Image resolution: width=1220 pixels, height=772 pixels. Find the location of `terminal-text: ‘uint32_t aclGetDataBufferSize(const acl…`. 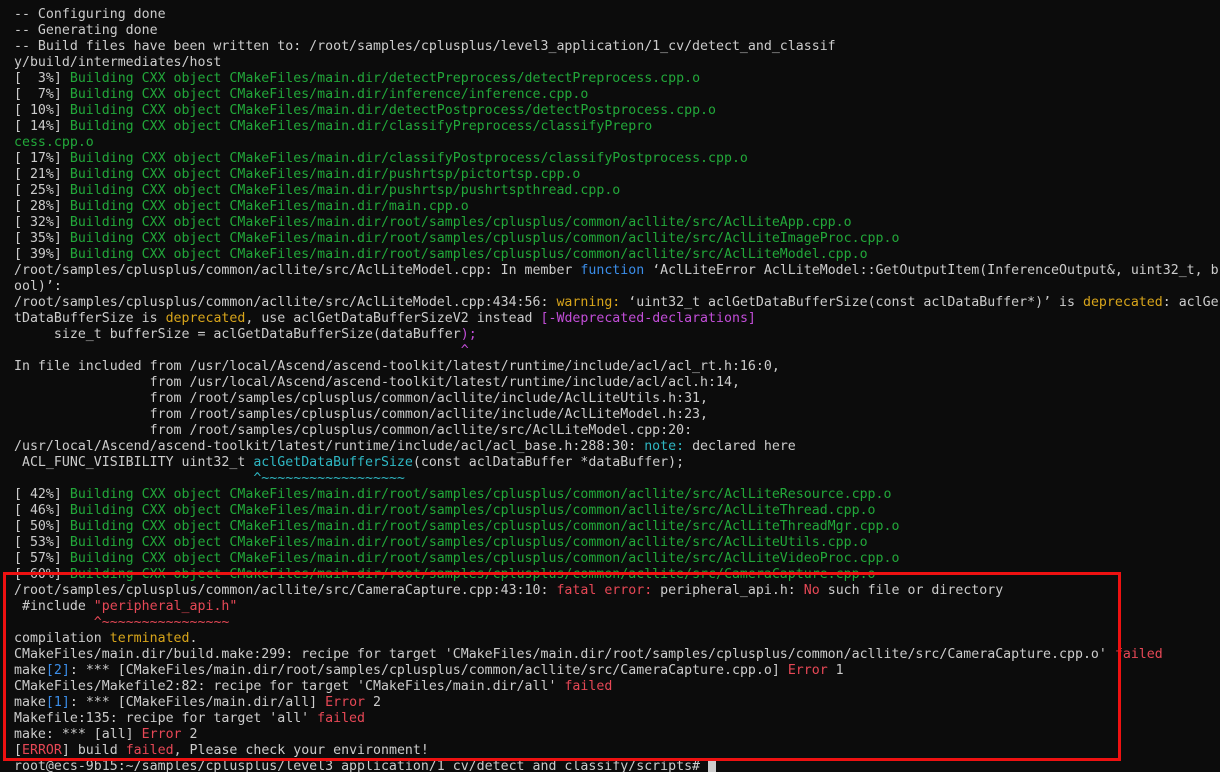

terminal-text: ‘uint32_t aclGetDataBufferSize(const acl… is located at coordinates (851, 302).